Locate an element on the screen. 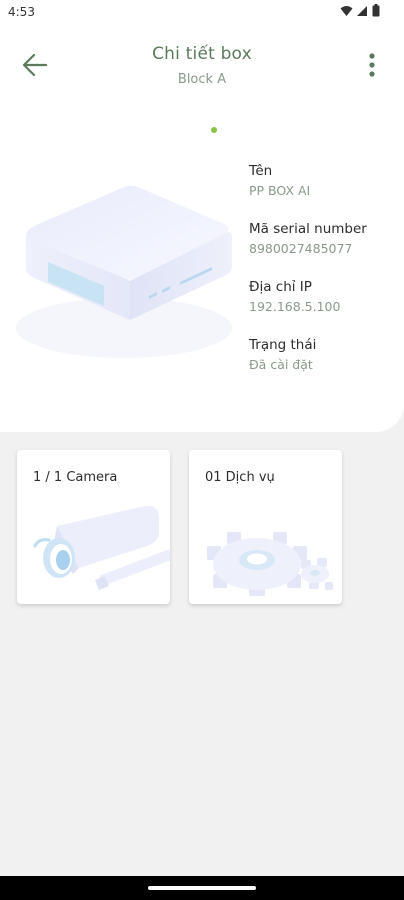 This screenshot has width=404, height=900. status-time: 4:53 is located at coordinates (21, 12).